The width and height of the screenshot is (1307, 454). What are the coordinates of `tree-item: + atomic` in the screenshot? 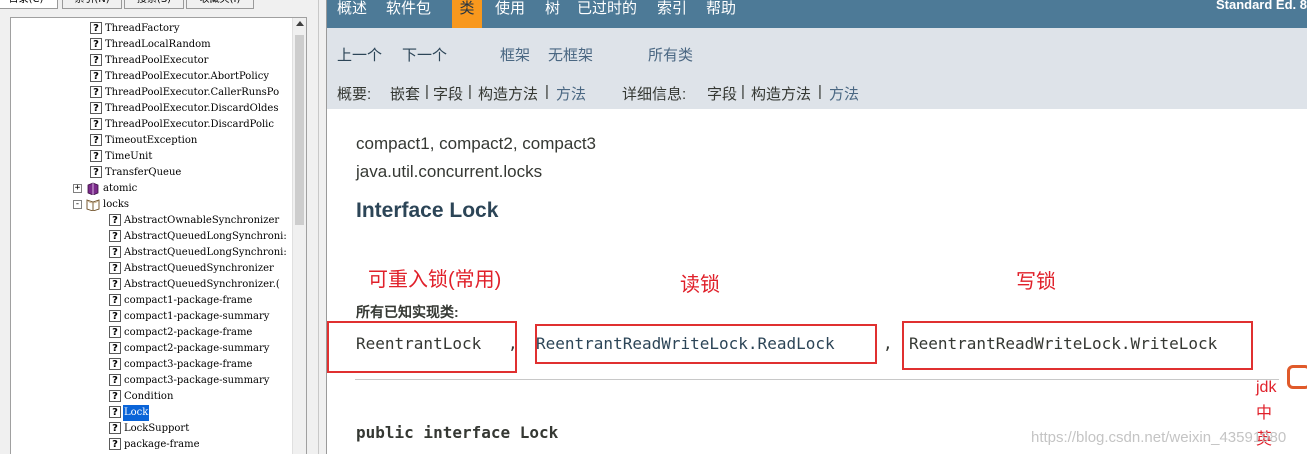 It's located at (105, 189).